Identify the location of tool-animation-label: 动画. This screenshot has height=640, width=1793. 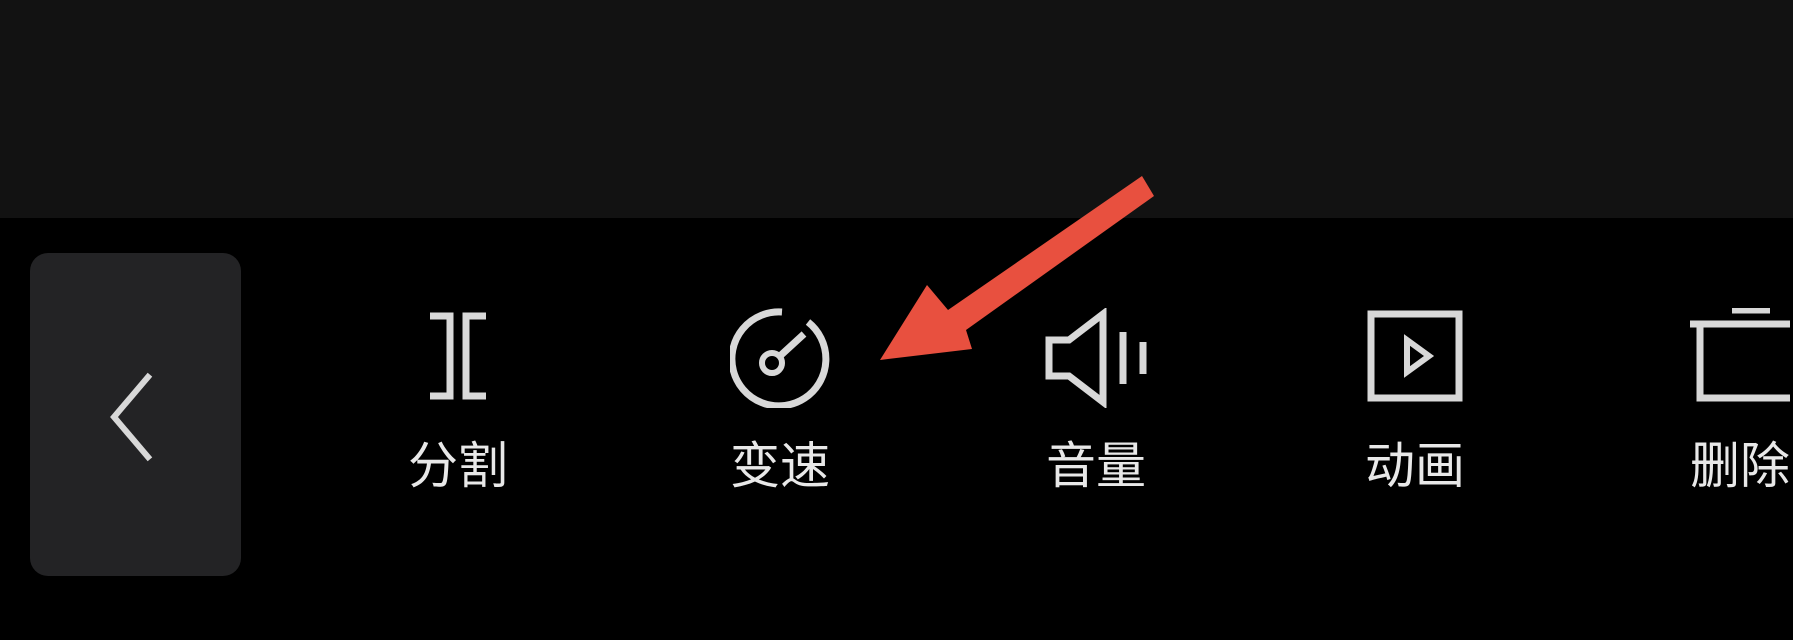
(1415, 466).